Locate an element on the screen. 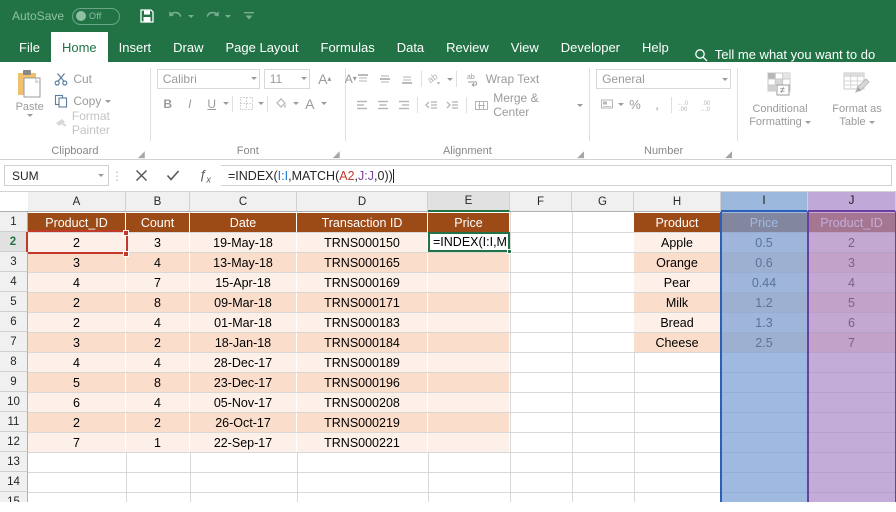 This screenshot has height=512, width=896. cancel-formula-button is located at coordinates (141, 176).